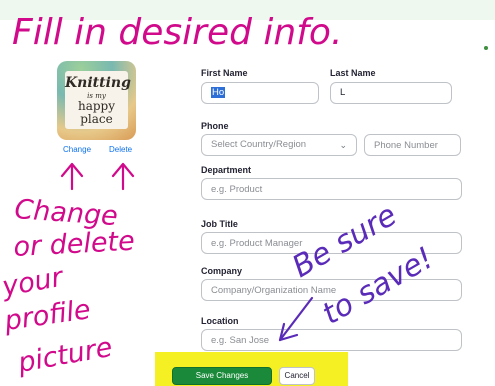 This screenshot has width=495, height=386. I want to click on profile-picture-text: Knitting, so click(98, 83).